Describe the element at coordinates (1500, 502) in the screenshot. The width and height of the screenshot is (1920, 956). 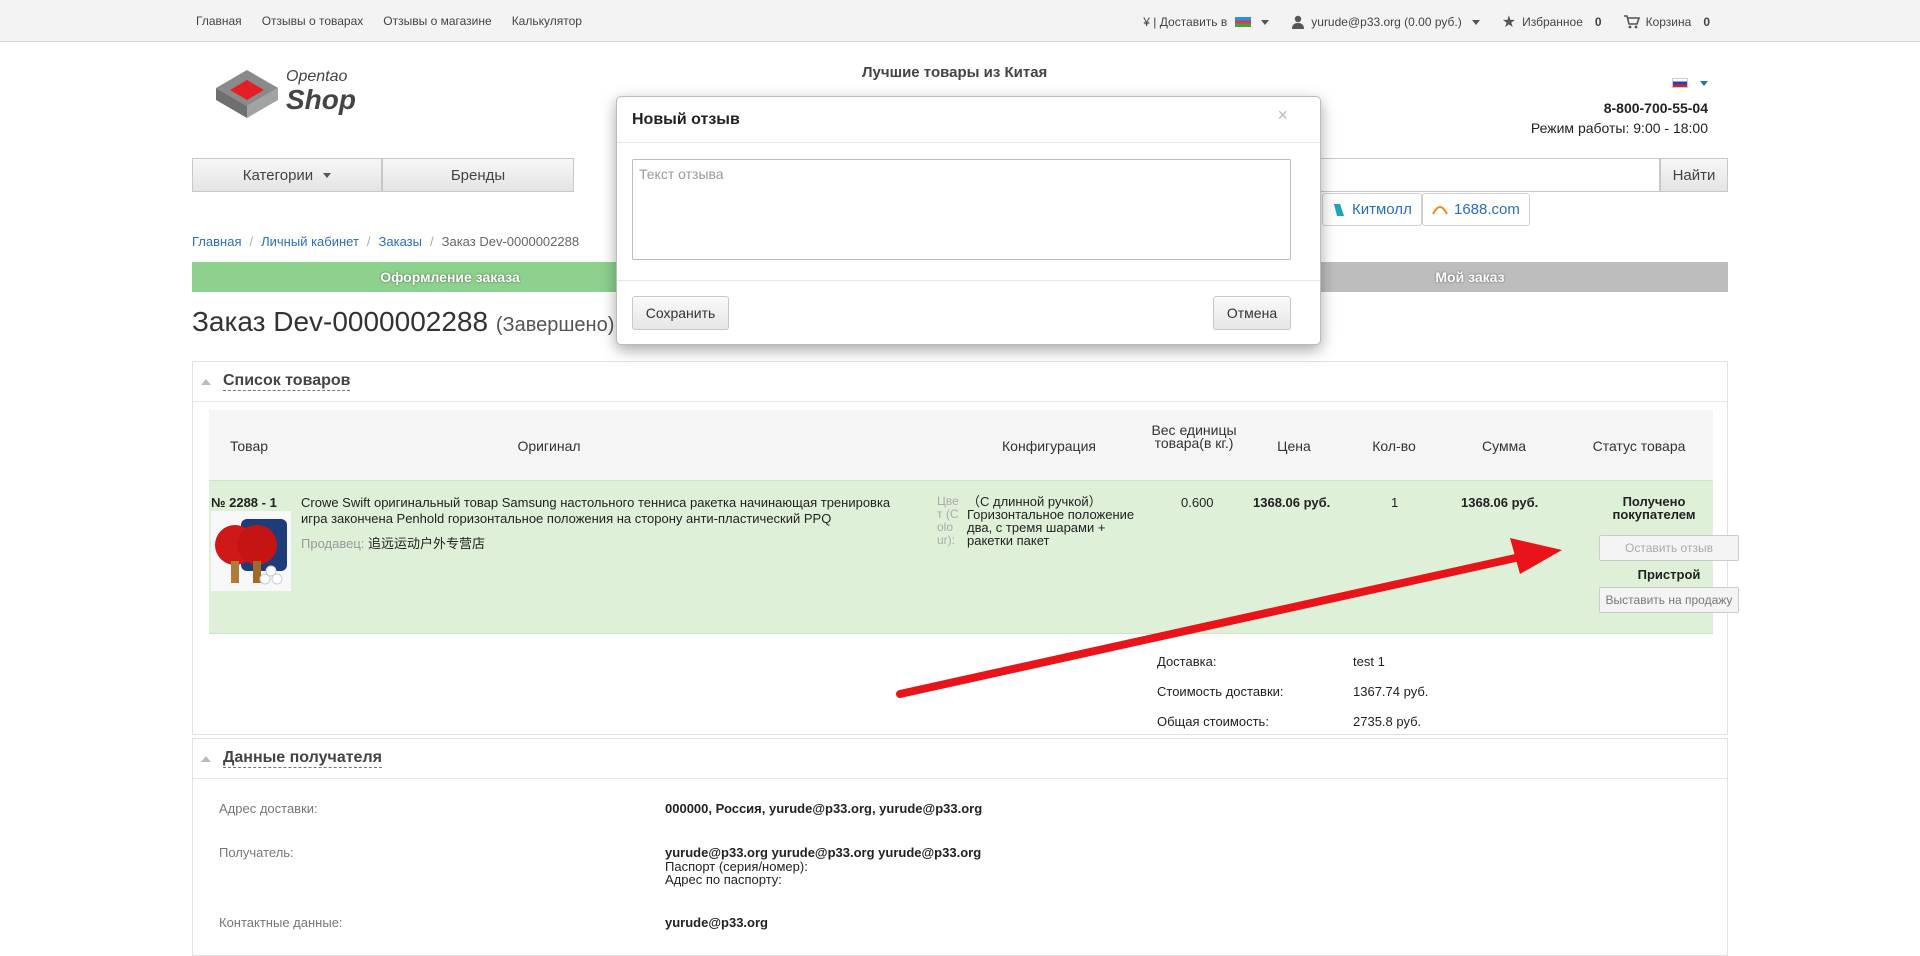
I see `item-sum: 1368.06 руб.` at that location.